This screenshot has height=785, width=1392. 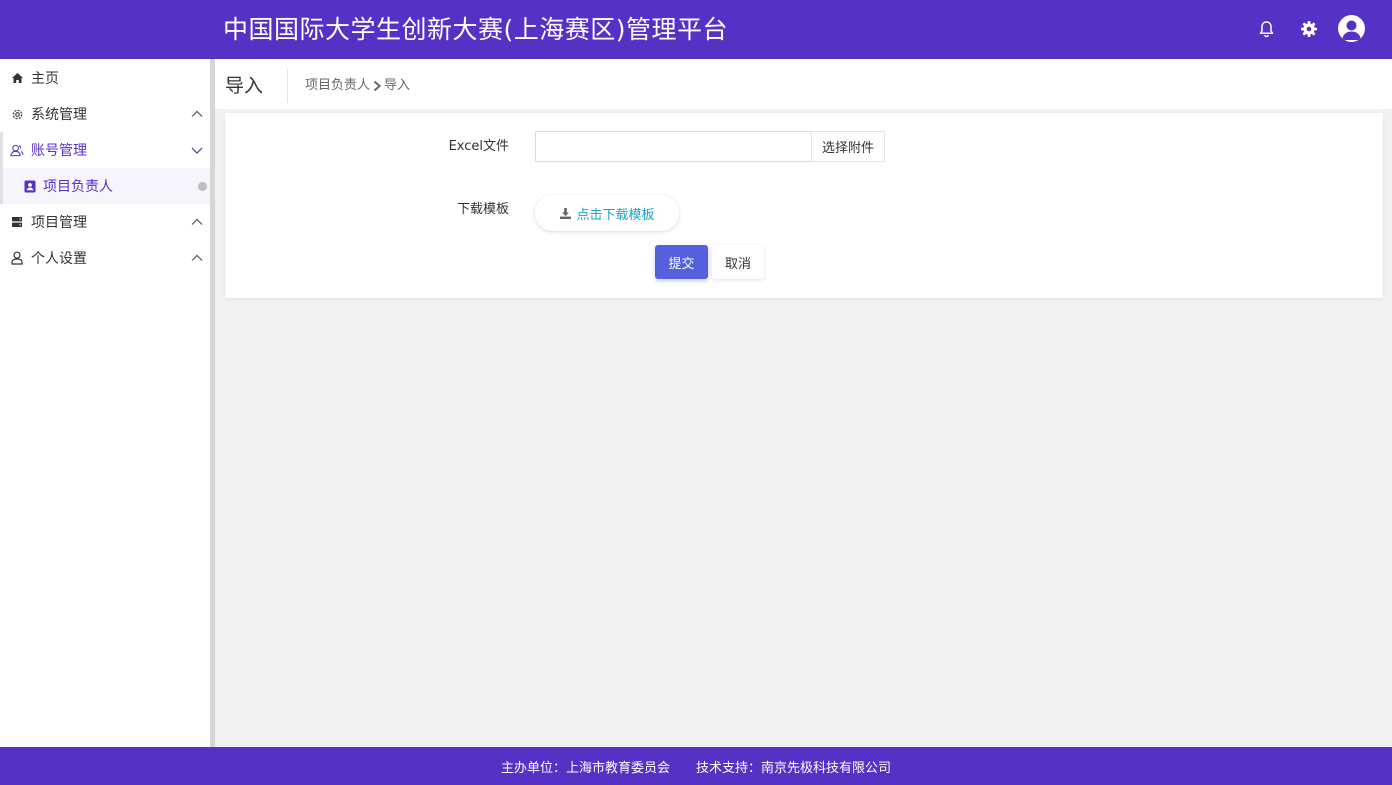 I want to click on breadcrumb-item-parent: 项目负责人, so click(x=337, y=86).